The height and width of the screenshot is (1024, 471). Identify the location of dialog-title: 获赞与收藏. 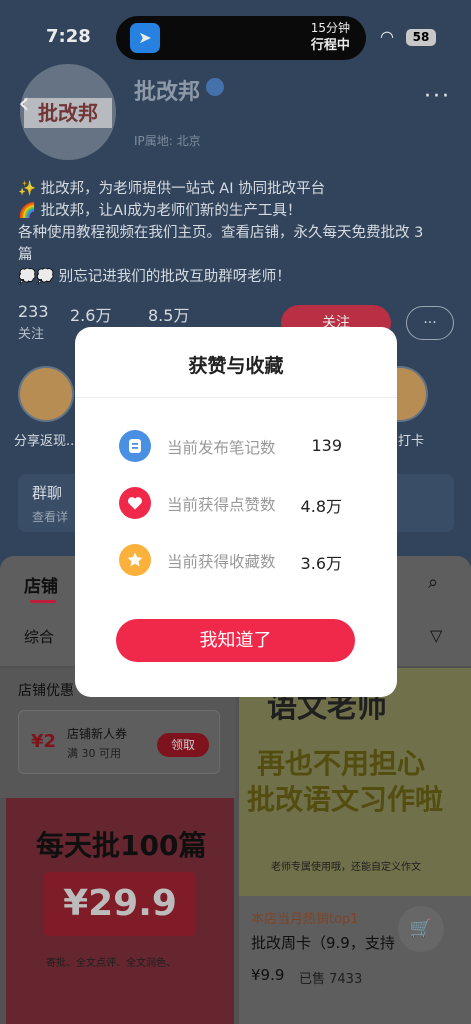
(236, 366).